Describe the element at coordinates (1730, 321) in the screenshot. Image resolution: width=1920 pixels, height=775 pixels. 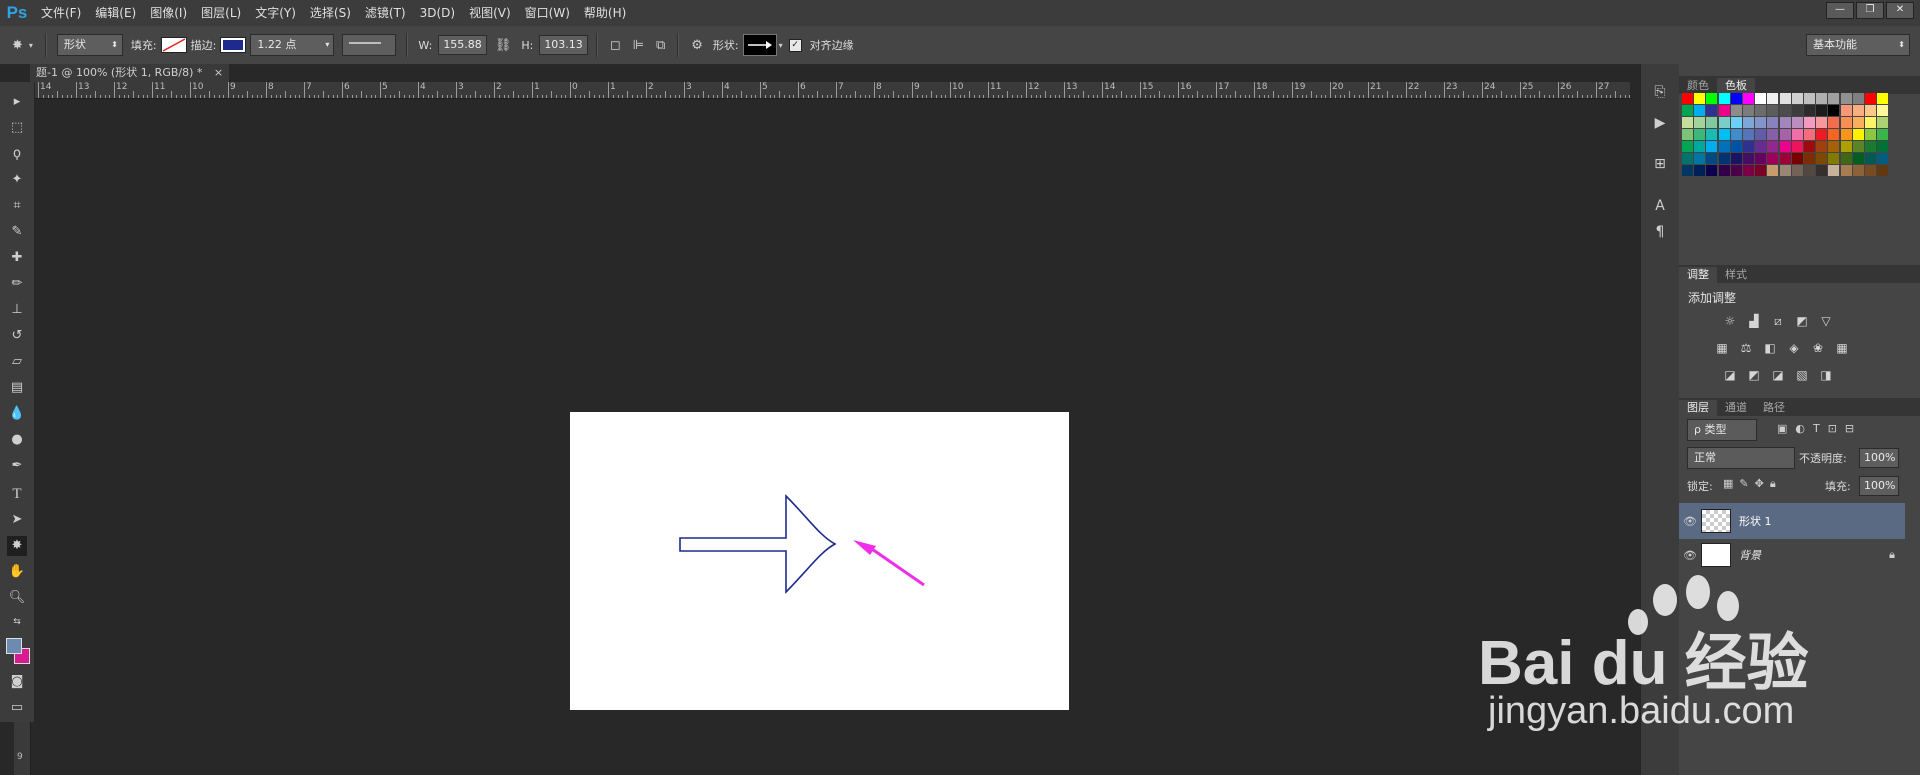
I see `brightness-icon: ☼` at that location.